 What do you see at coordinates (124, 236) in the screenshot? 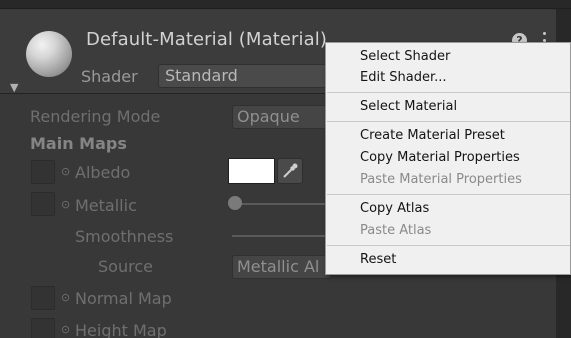
I see `smoothness-label: Smoothness` at bounding box center [124, 236].